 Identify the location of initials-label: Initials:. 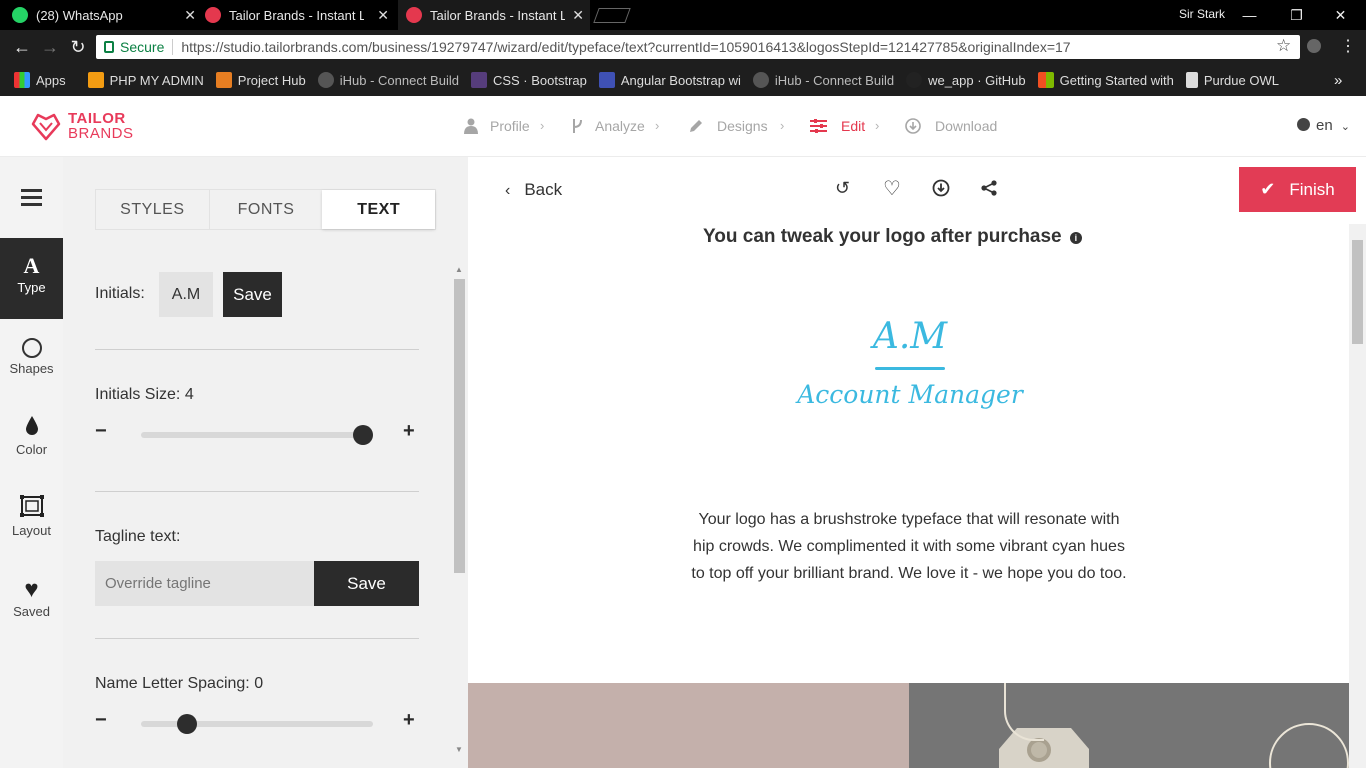
(120, 293).